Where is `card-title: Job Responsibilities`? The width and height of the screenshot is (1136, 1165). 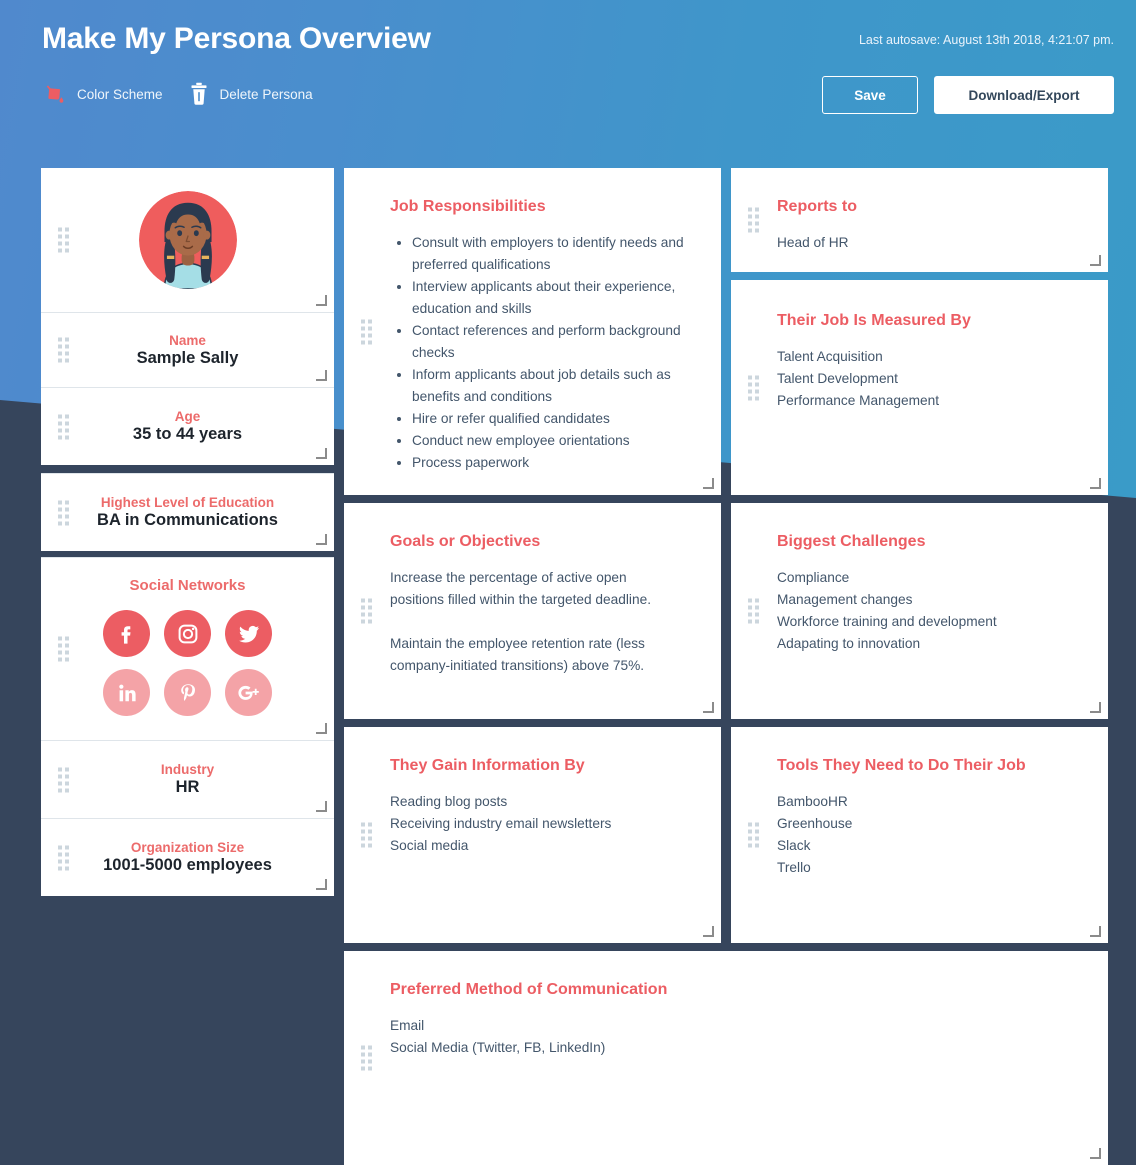 card-title: Job Responsibilities is located at coordinates (468, 206).